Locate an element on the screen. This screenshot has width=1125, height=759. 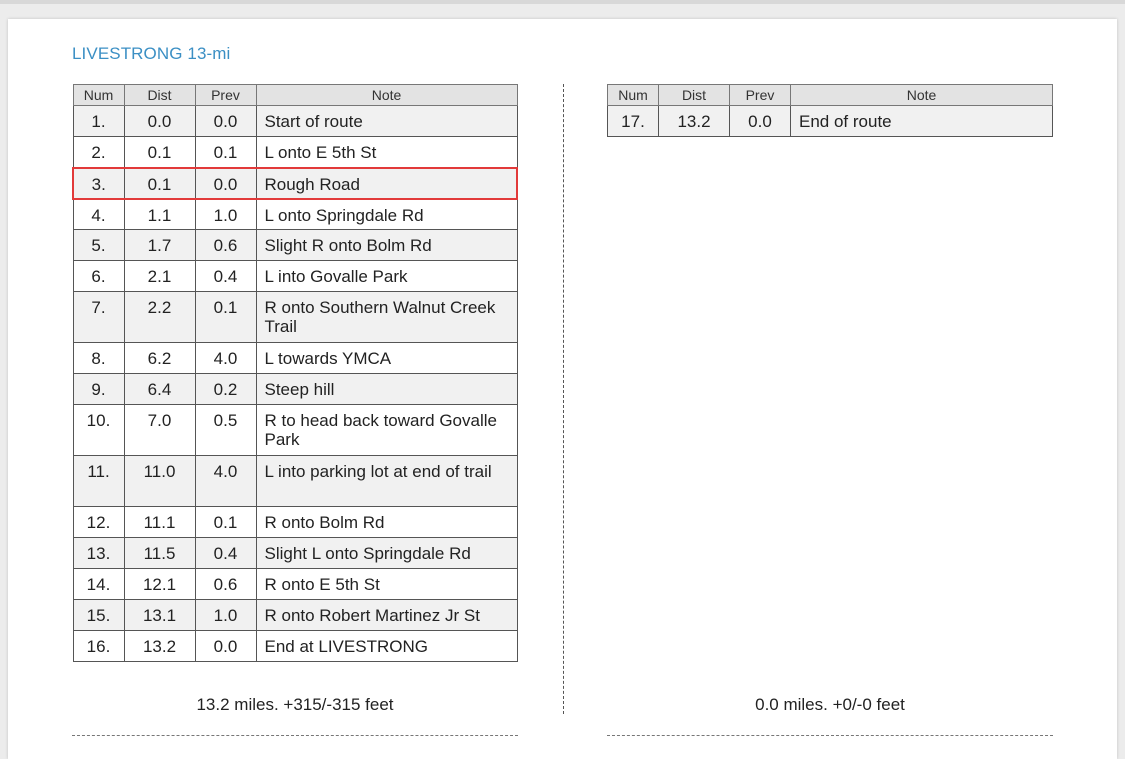
cell-note: L onto E 5th St is located at coordinates (386, 152).